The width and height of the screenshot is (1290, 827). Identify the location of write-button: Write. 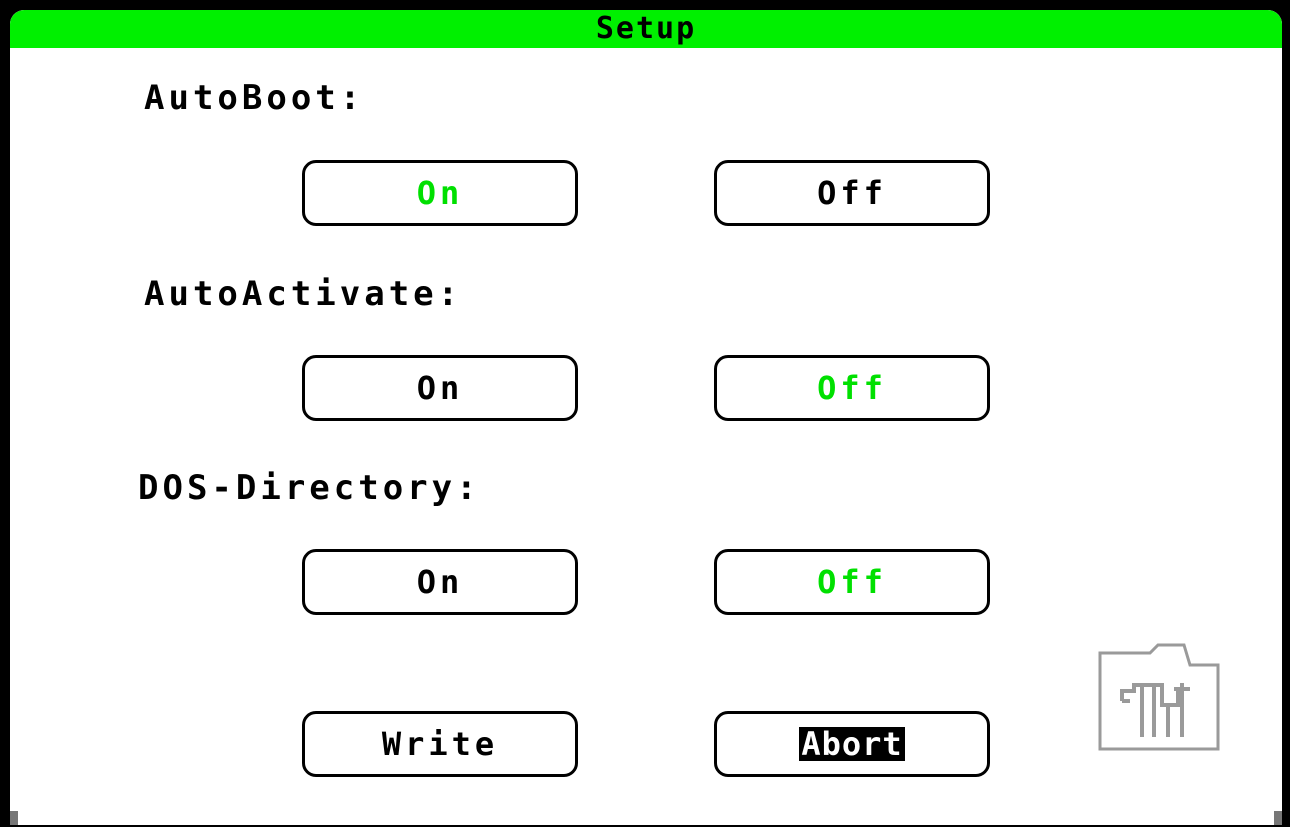
(440, 744).